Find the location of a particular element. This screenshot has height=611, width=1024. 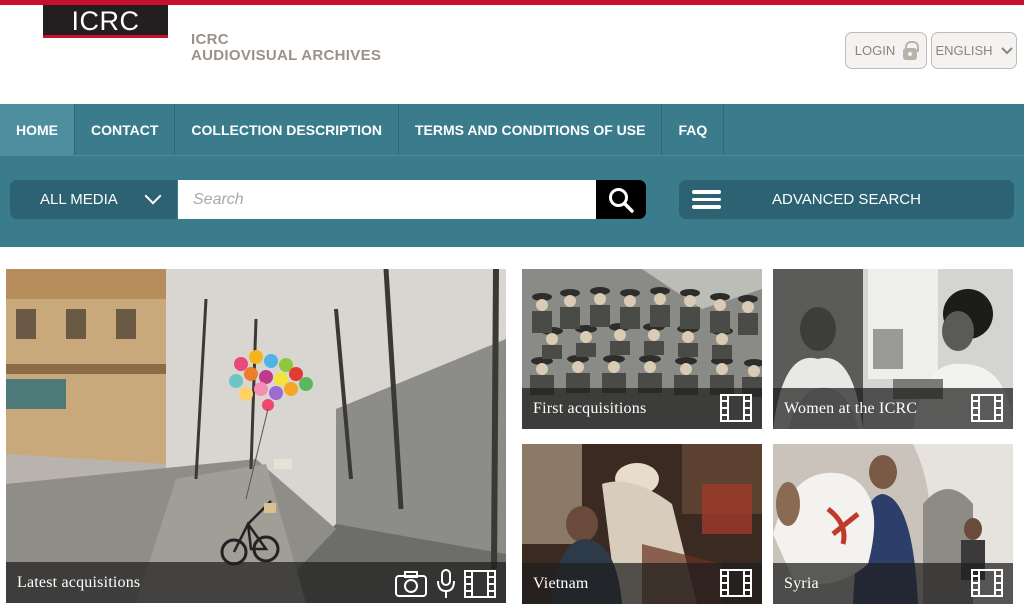

caption-bar: First acquisitions is located at coordinates (642, 408).